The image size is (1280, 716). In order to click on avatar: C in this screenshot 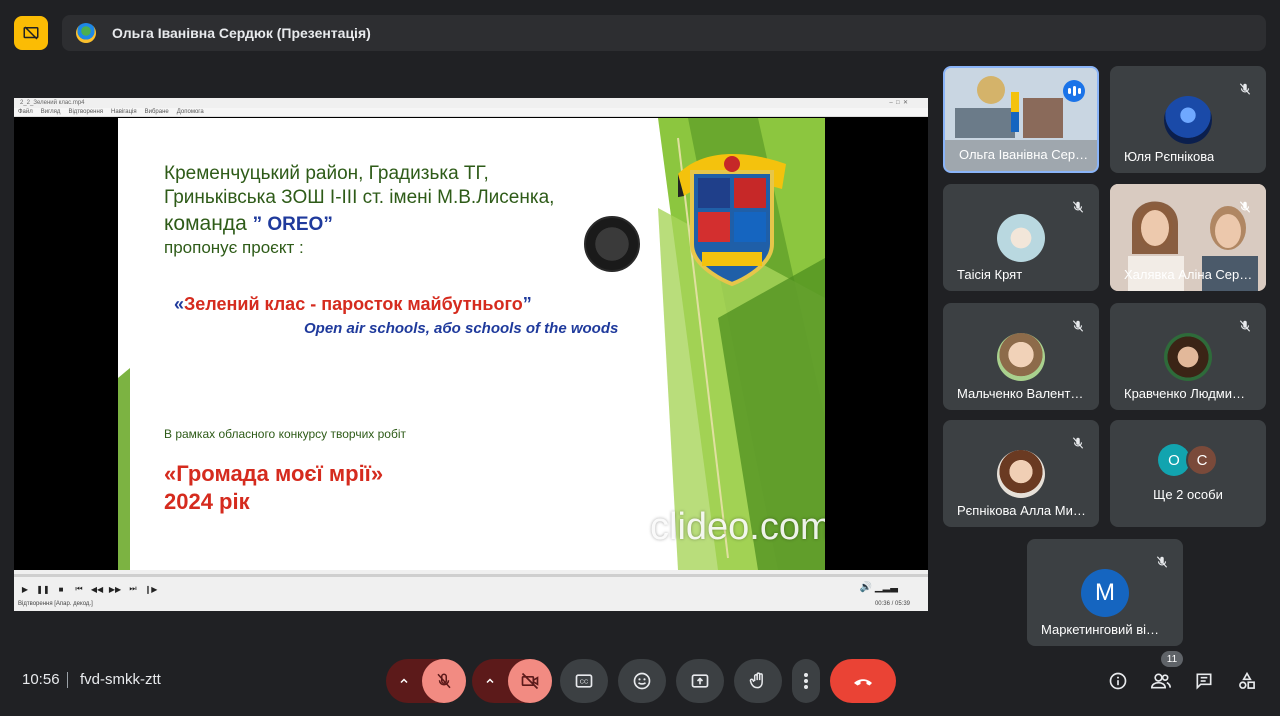, I will do `click(1202, 460)`.